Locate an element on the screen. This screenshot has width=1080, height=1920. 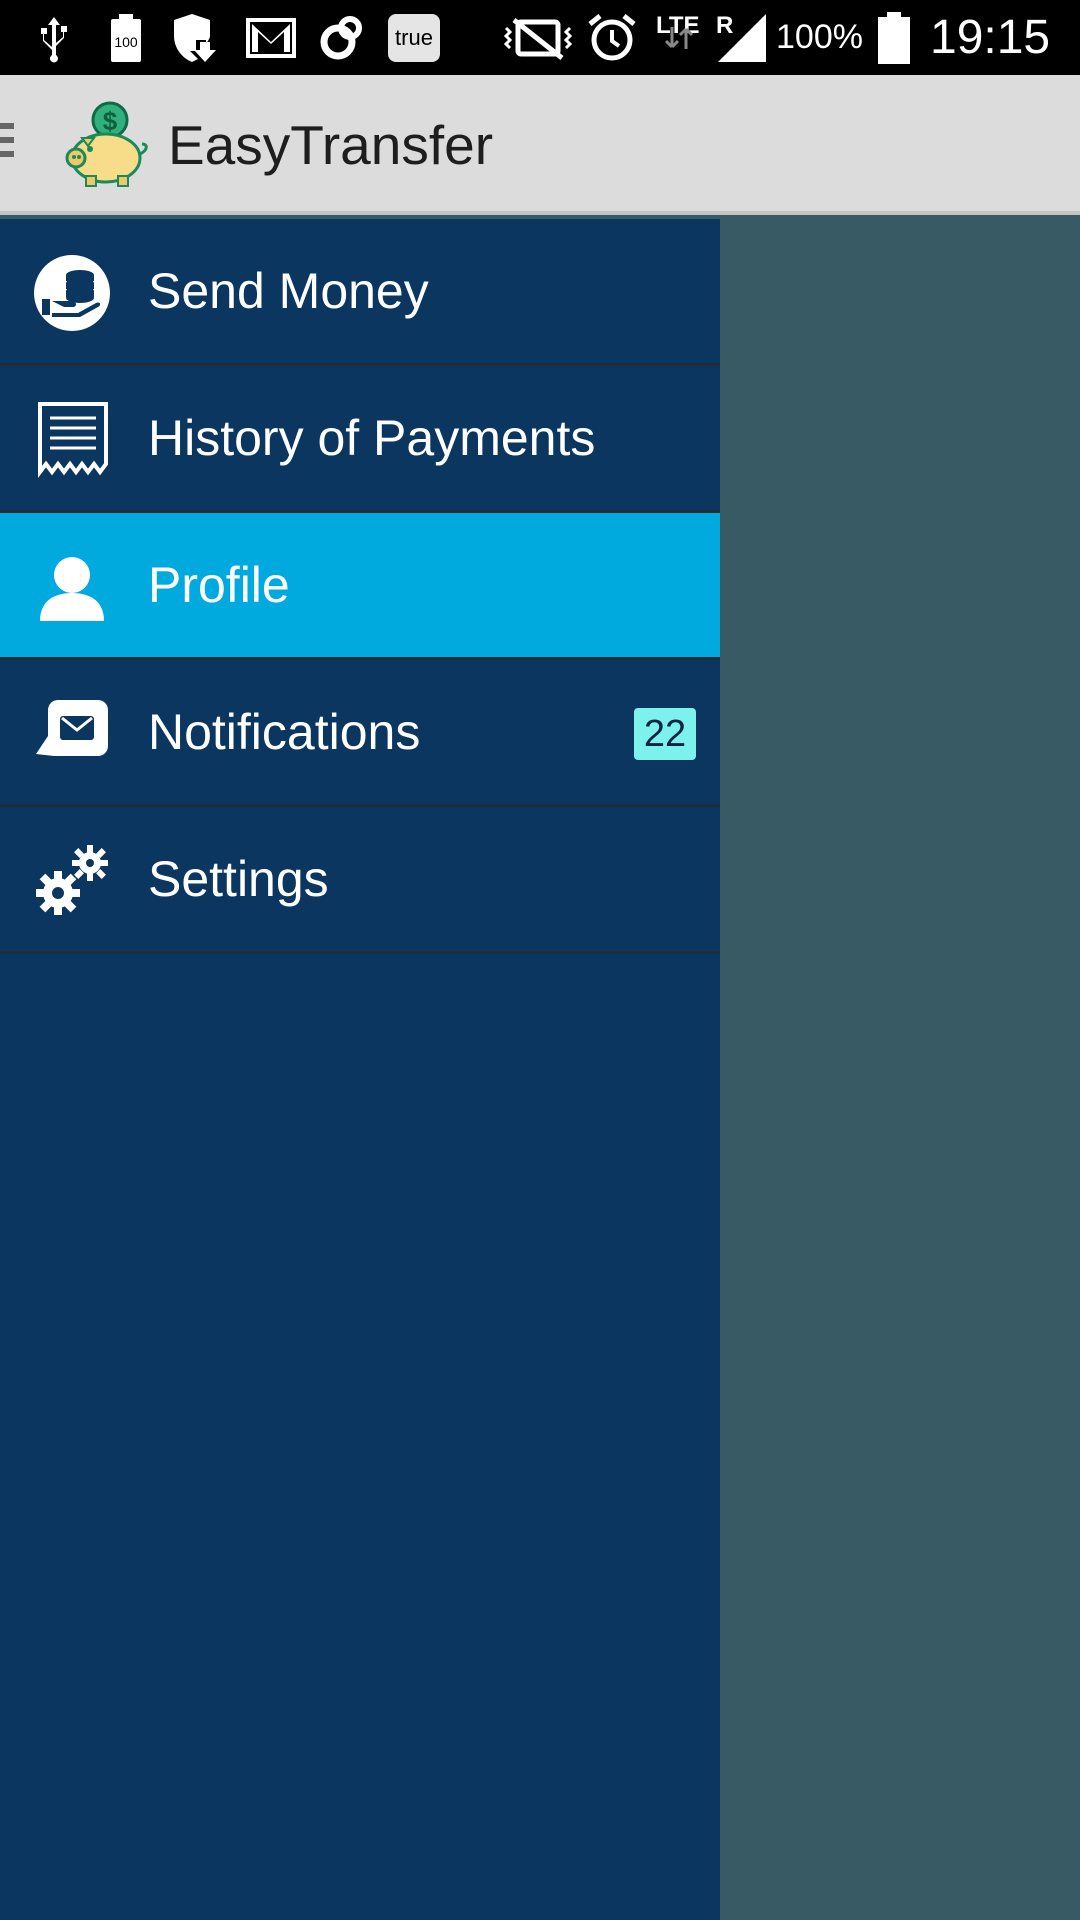
drawer-item-label: Notifications is located at coordinates (284, 732).